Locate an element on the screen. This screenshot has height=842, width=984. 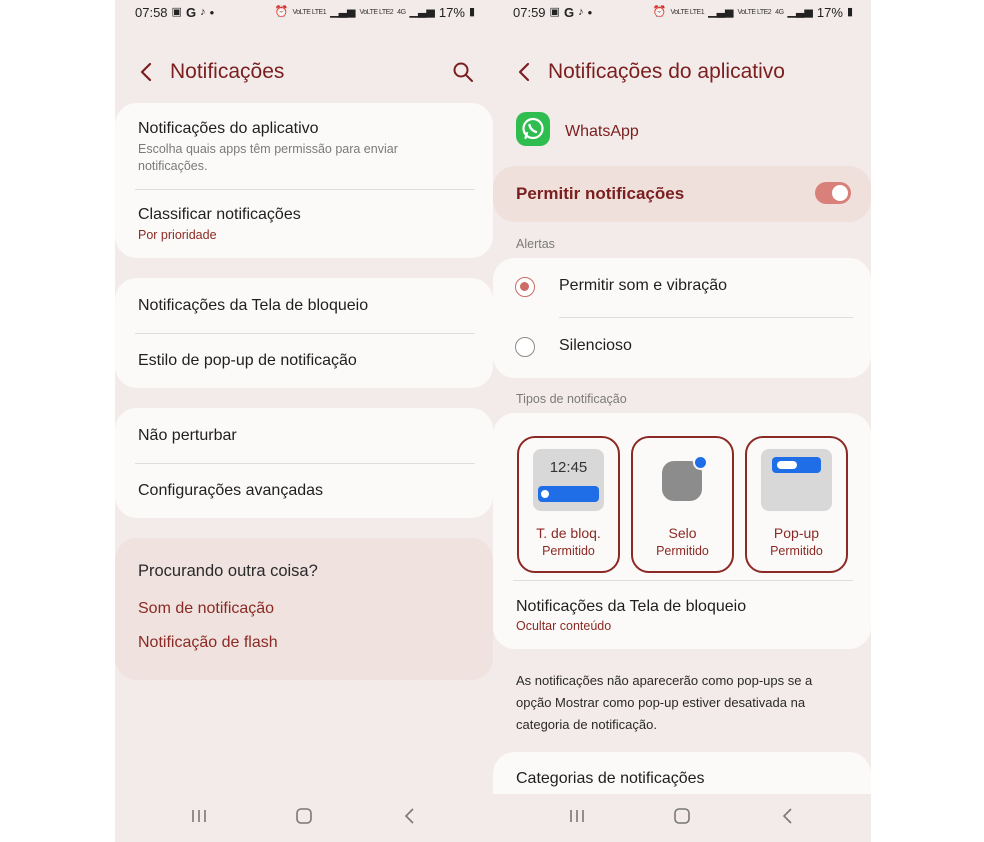
lock-screen-type-tile: 12:45 T. de bloq. Permitido is located at coordinates (568, 504).